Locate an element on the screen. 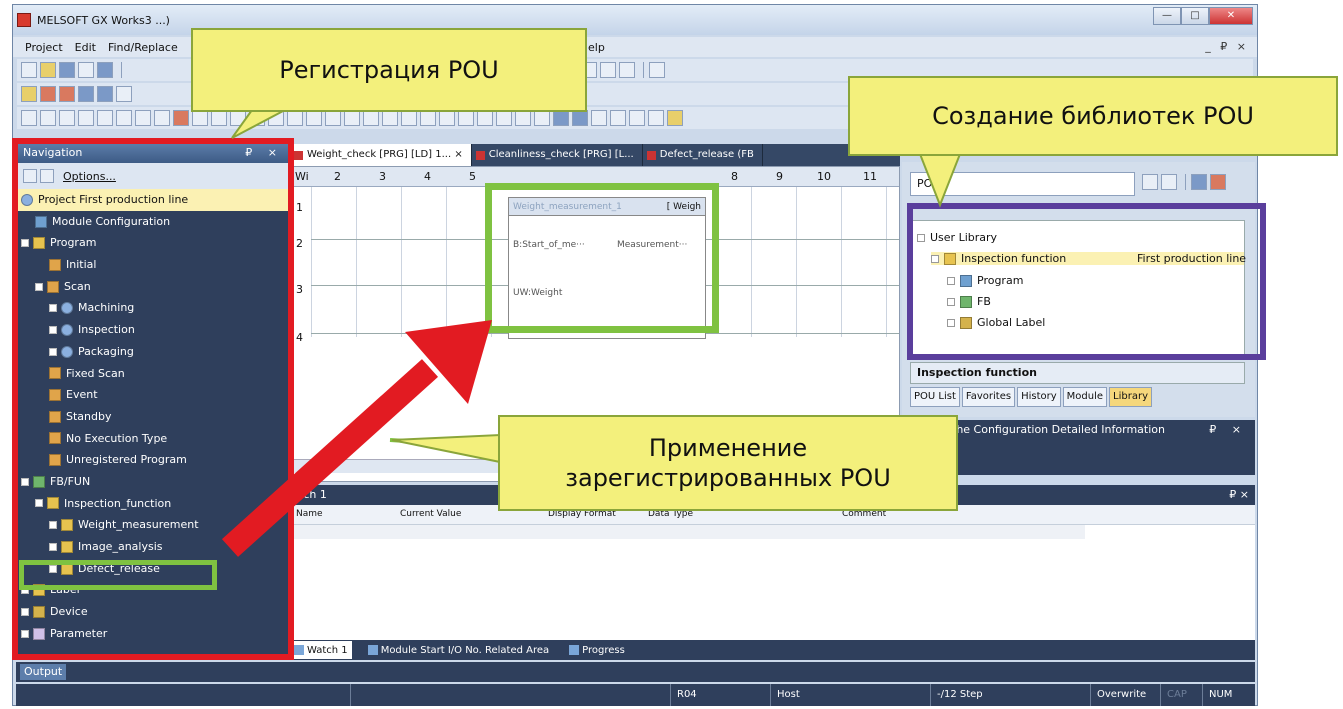  comment-icon is located at coordinates (504, 118).